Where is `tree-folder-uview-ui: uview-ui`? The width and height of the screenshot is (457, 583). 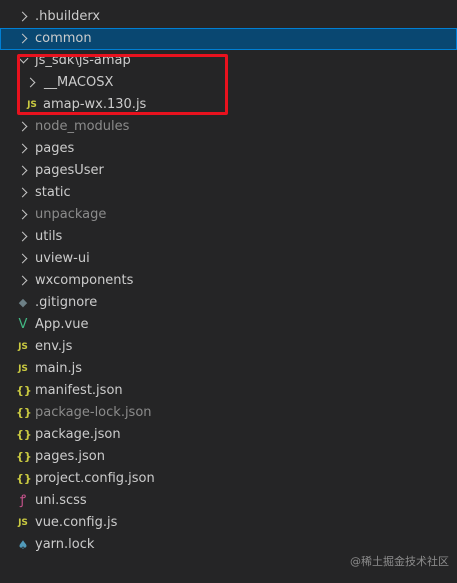 tree-folder-uview-ui: uview-ui is located at coordinates (228, 259).